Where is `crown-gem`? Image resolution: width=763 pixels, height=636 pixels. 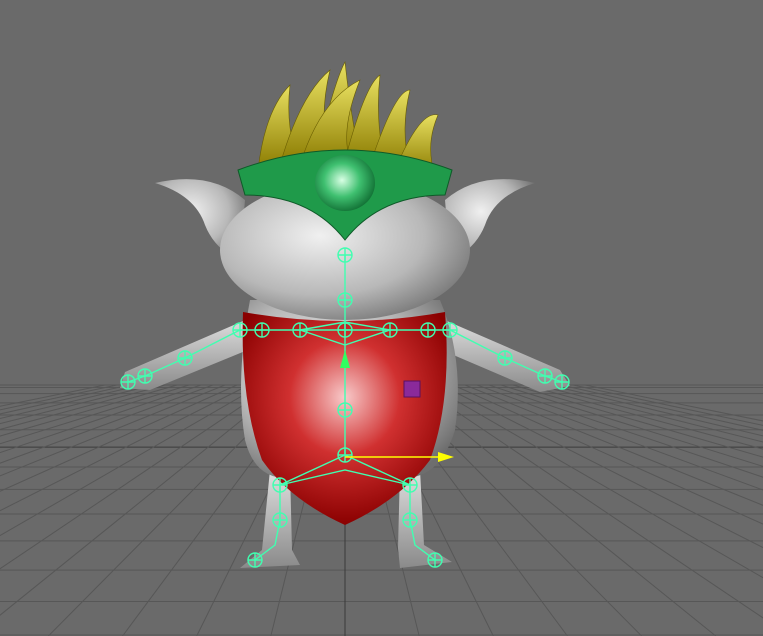
crown-gem is located at coordinates (345, 183).